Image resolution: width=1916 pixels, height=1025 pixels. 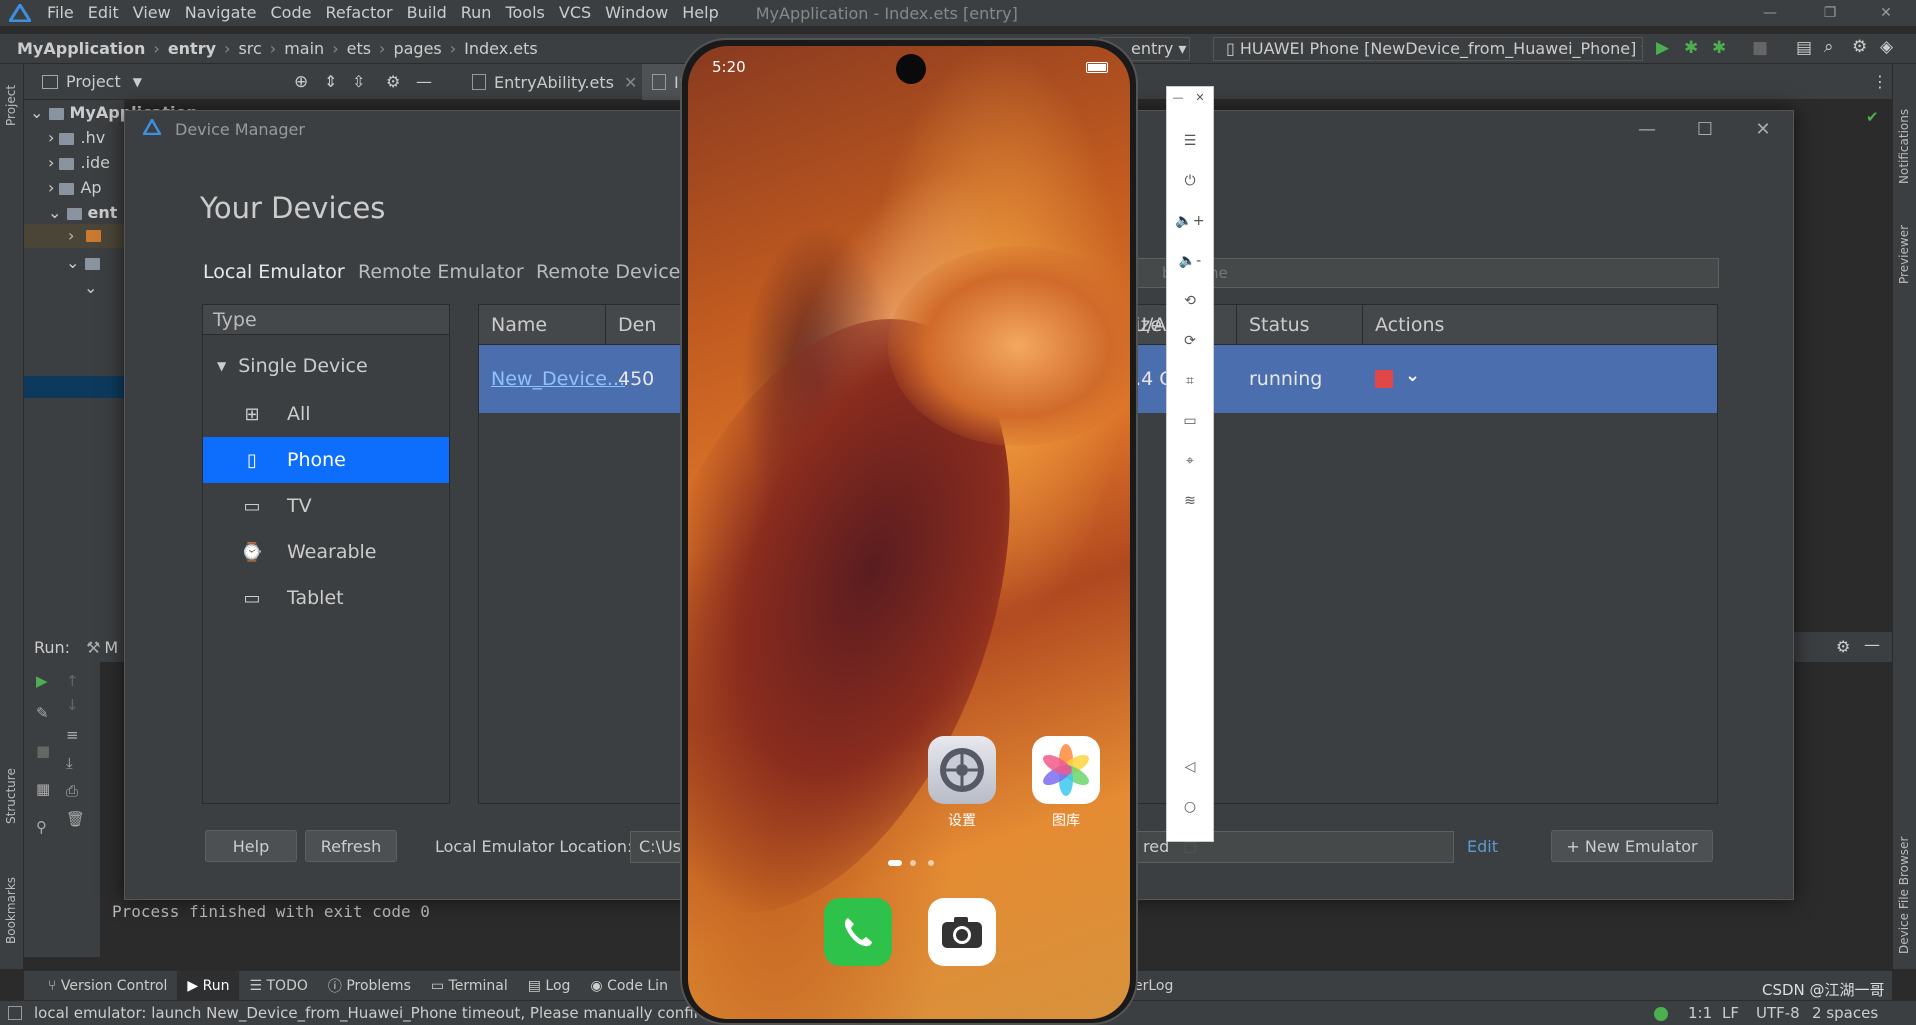 What do you see at coordinates (1190, 381) in the screenshot?
I see `screenshot-crop-icon: ⌗` at bounding box center [1190, 381].